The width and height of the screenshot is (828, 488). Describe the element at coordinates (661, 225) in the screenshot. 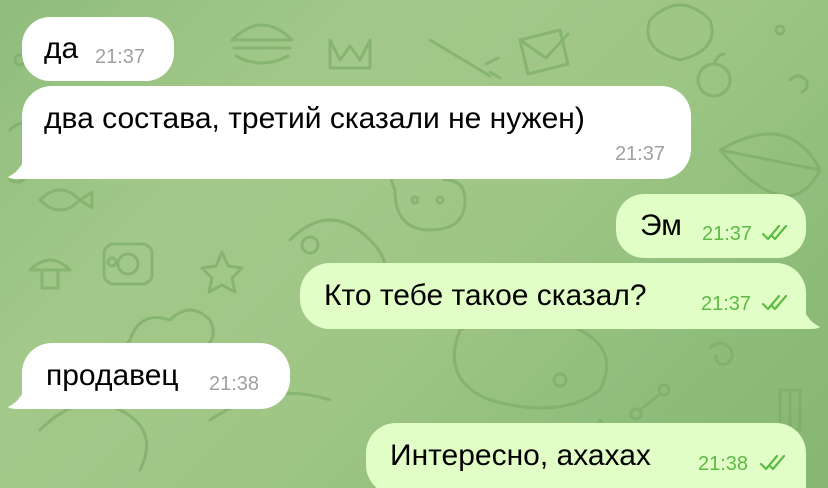

I see `message-text: Эм` at that location.